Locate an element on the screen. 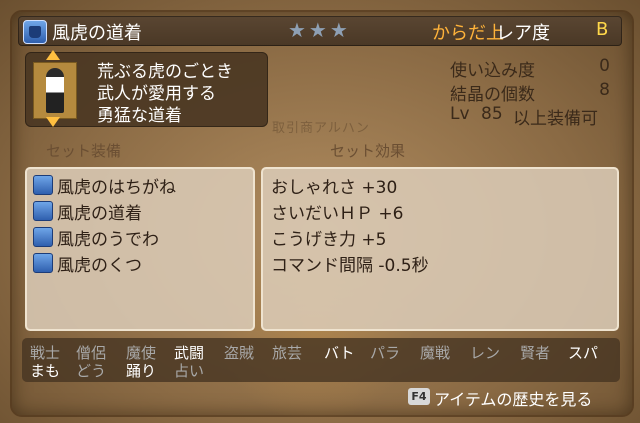 This screenshot has width=640, height=423. set-equipment-header: セット装備 is located at coordinates (84, 151).